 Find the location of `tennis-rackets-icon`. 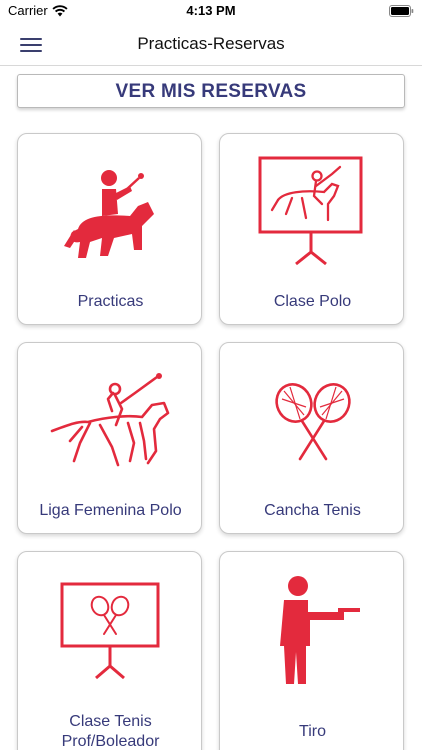

tennis-rackets-icon is located at coordinates (313, 422).